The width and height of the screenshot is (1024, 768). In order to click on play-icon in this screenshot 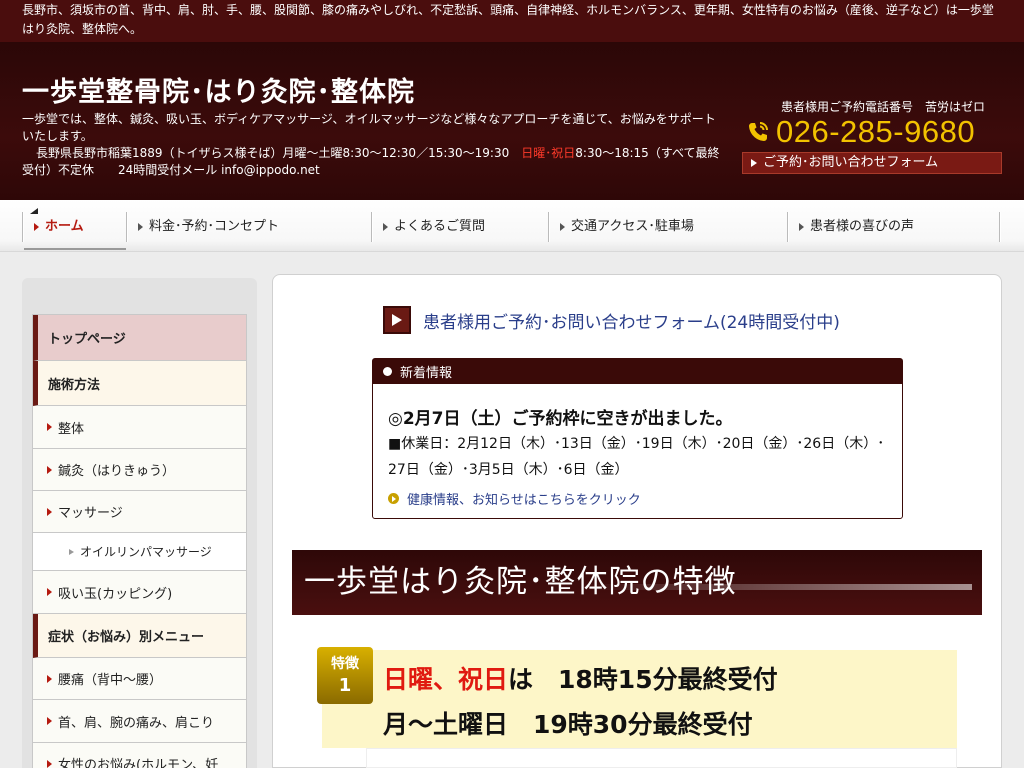, I will do `click(397, 320)`.